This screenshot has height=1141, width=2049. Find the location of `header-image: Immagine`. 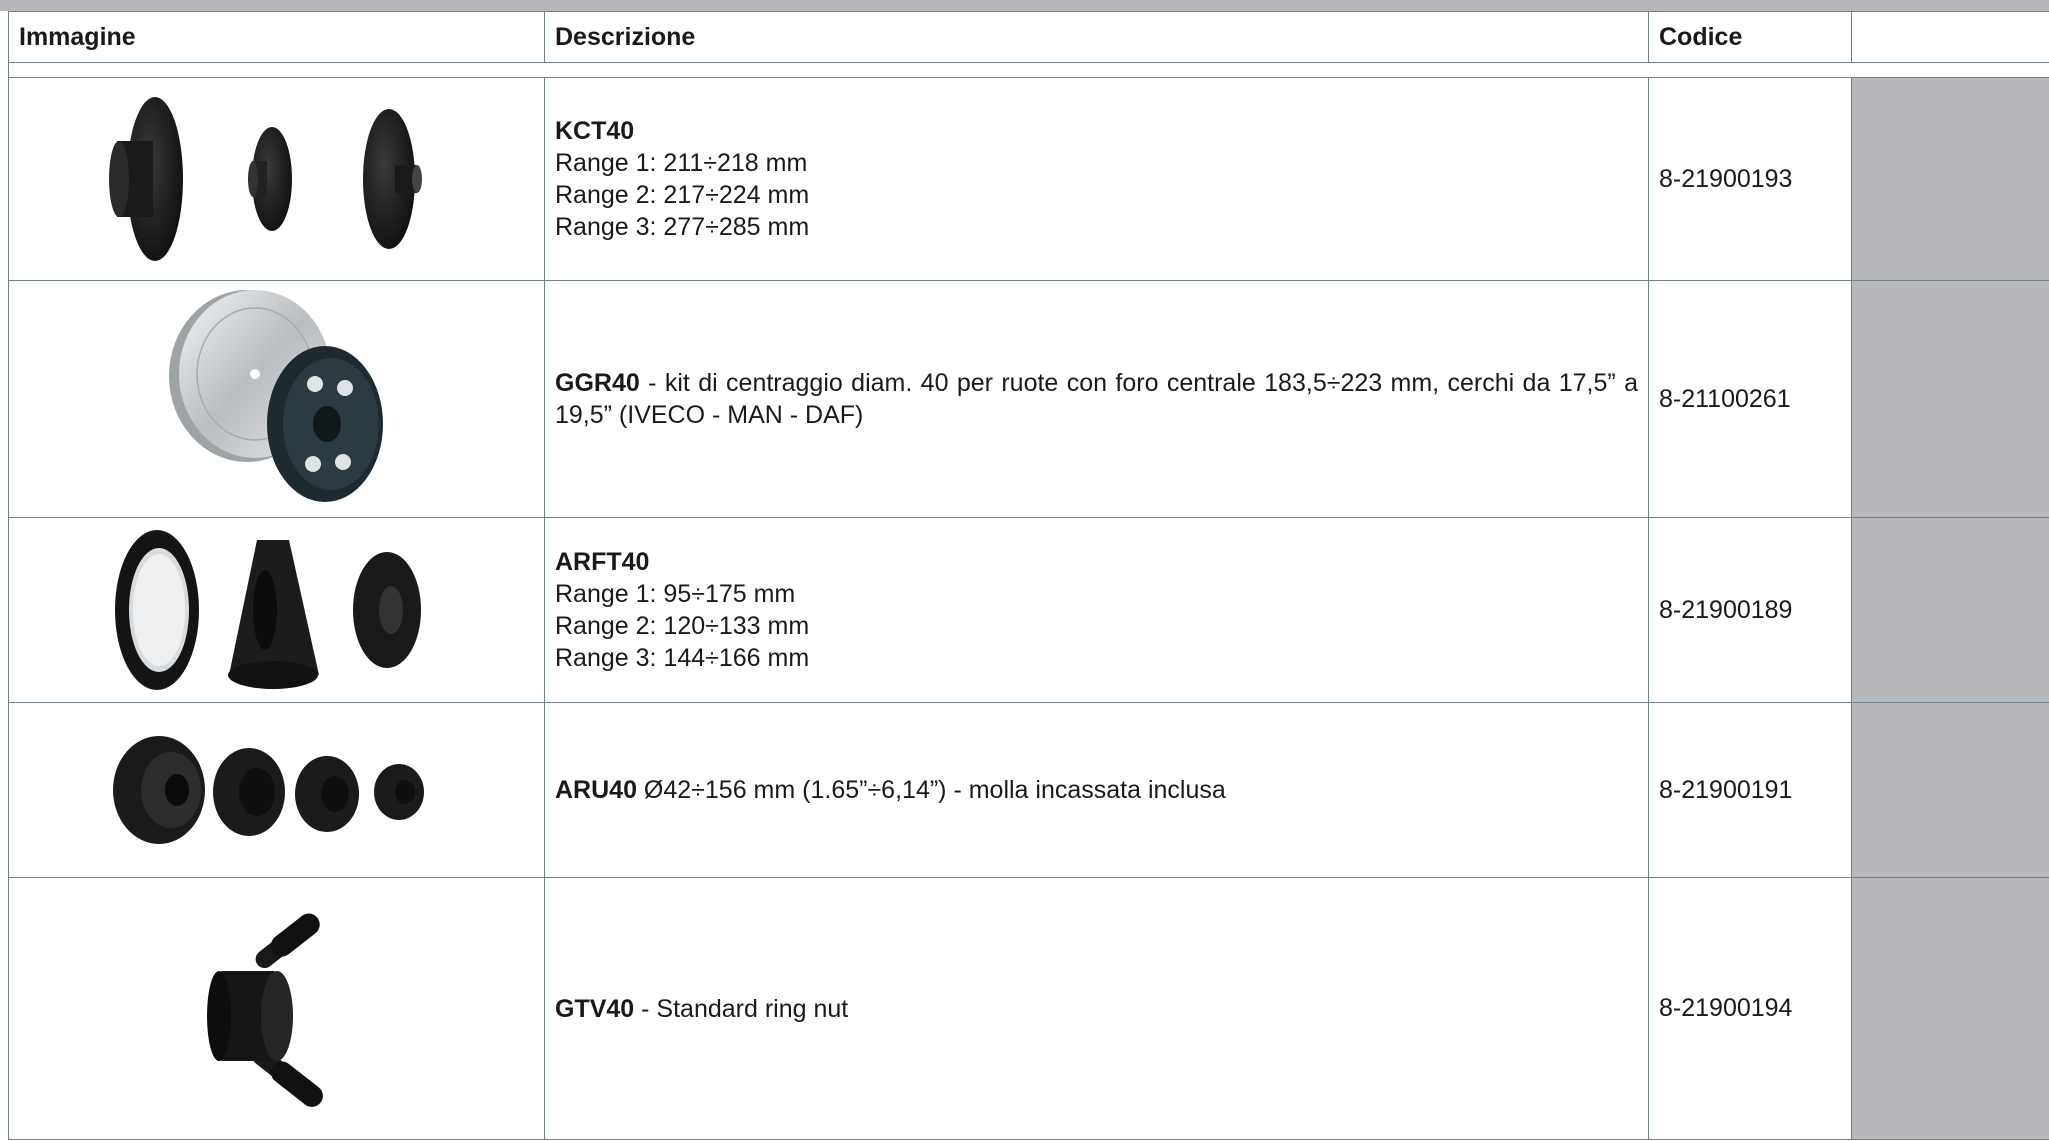

header-image: Immagine is located at coordinates (276, 37).